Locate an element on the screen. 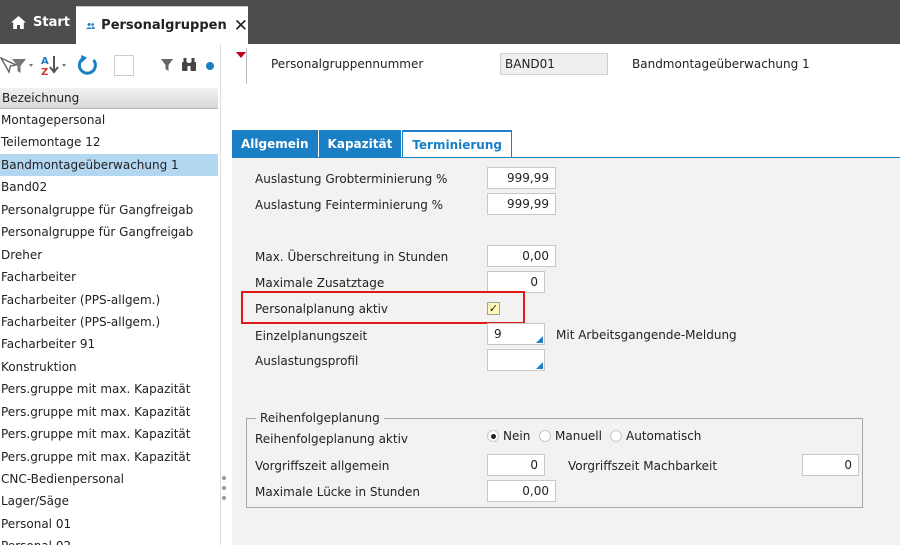 The height and width of the screenshot is (545, 900). radio-nein-label: Nein is located at coordinates (516, 436).